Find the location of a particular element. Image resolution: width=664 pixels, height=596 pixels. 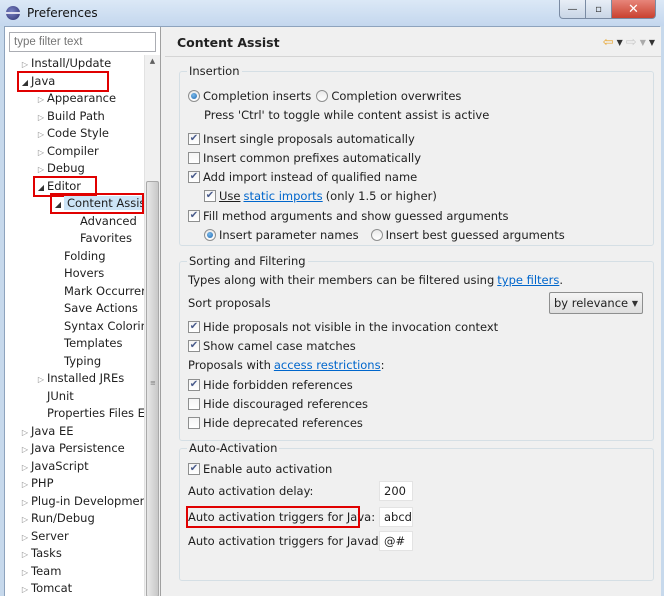

tree-item: ▷ Installed JREs is located at coordinates (79, 378).